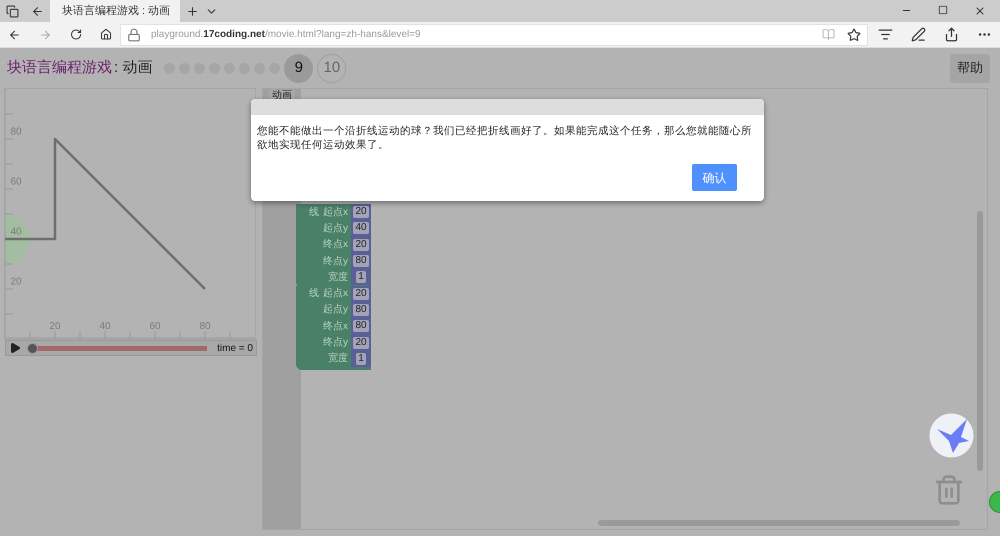  What do you see at coordinates (828, 34) in the screenshot?
I see `reading-view-icon` at bounding box center [828, 34].